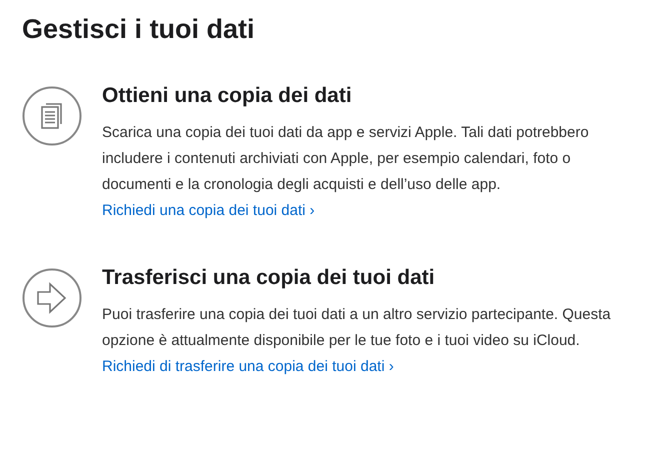 The height and width of the screenshot is (465, 655). Describe the element at coordinates (357, 328) in the screenshot. I see `section-description: Puoi trasferire una copia dei tuoi dati a un altro servizio partecipante. Questa opzione è attualmente disponibile per le tue foto e i tuoi video su iCloud.` at that location.